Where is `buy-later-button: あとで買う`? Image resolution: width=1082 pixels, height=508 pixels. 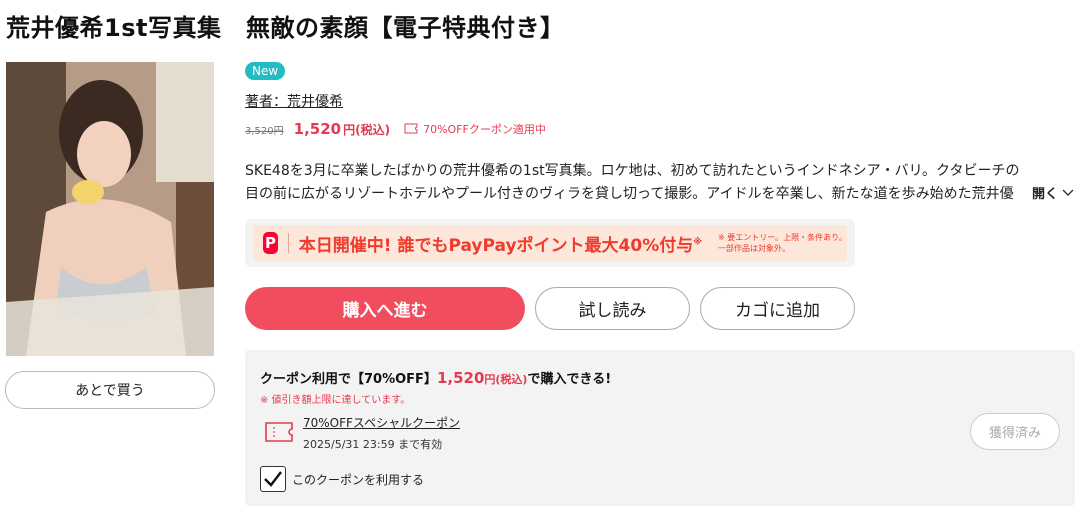 buy-later-button: あとで買う is located at coordinates (110, 390).